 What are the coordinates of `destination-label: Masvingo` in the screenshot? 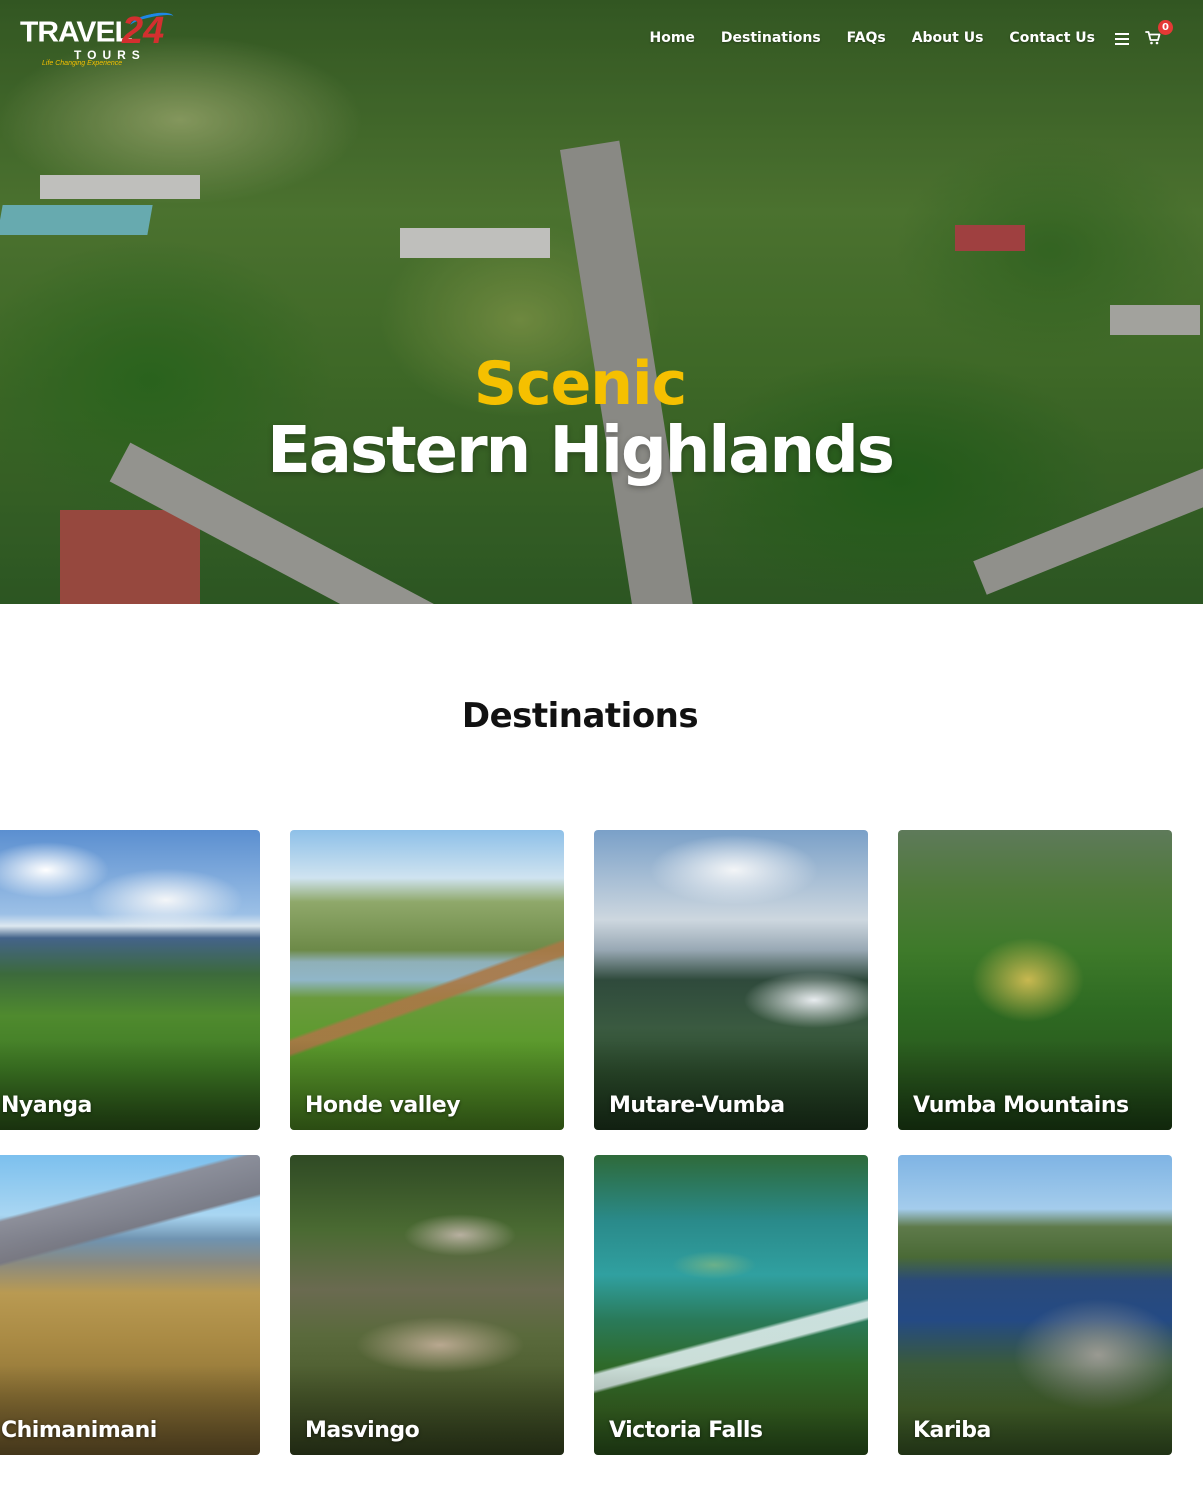 It's located at (362, 1430).